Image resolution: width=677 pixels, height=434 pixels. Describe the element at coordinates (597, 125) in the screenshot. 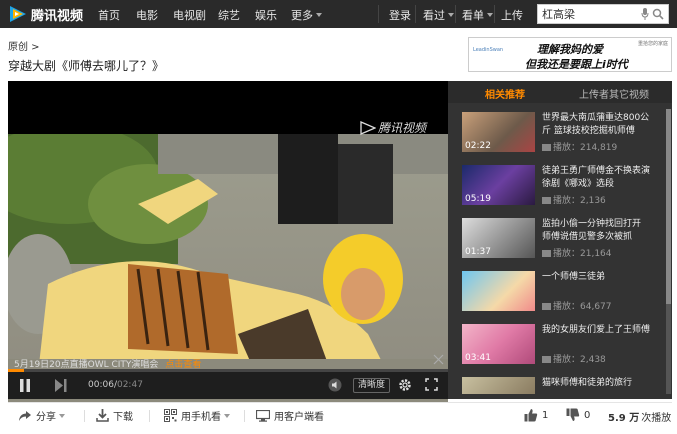

I see `video-title: 世界最大南瓜蒲重达800公斤 篮球技校挖掘机师傅` at that location.